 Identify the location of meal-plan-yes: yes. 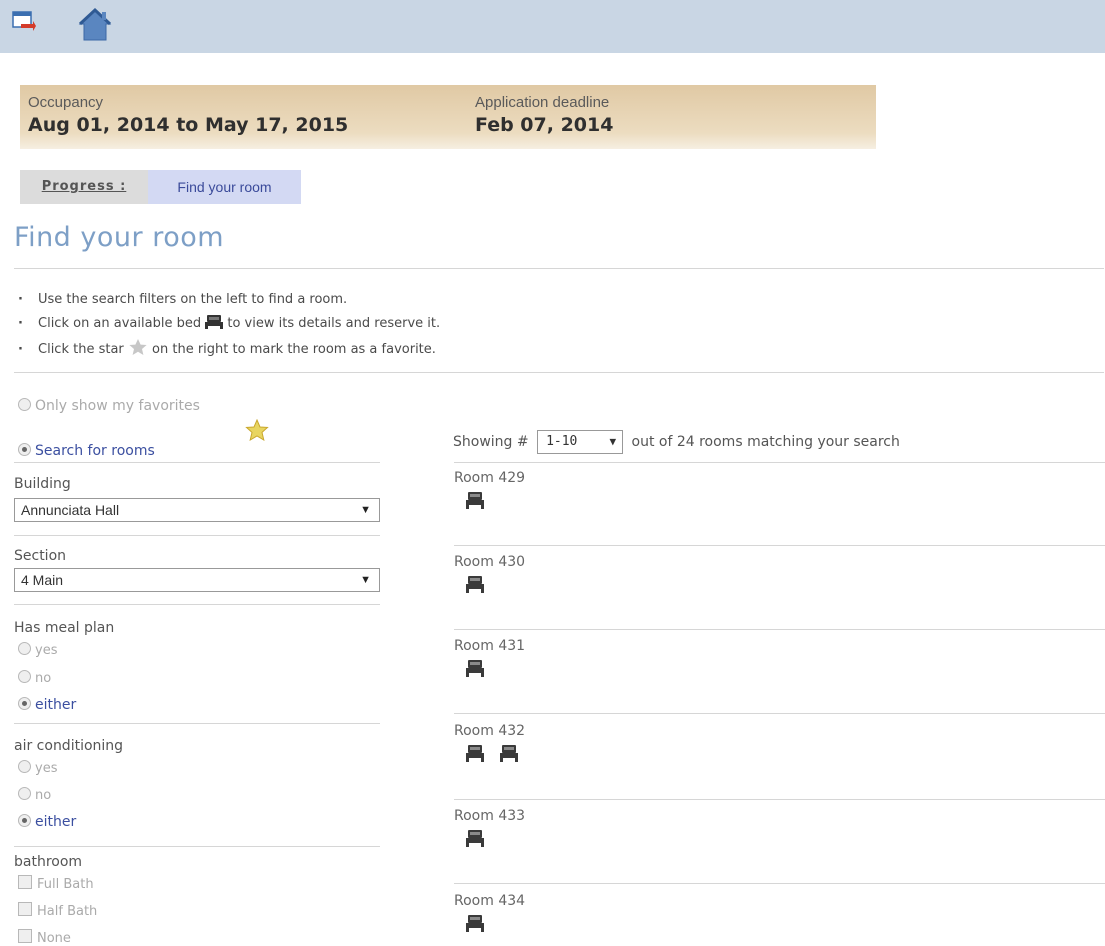
(37, 650).